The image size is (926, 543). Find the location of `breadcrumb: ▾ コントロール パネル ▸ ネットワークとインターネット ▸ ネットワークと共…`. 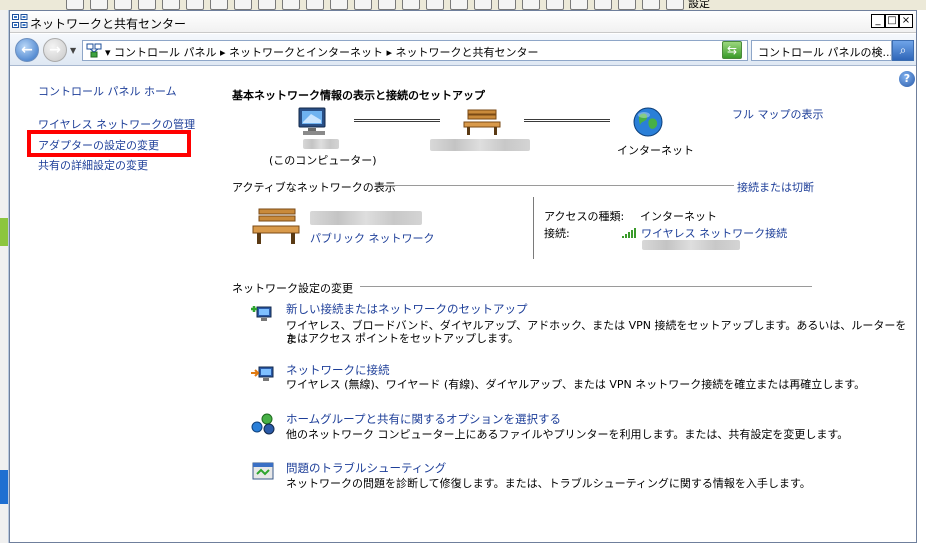

breadcrumb: ▾ コントロール パネル ▸ ネットワークとインターネット ▸ ネットワークと共… is located at coordinates (322, 52).